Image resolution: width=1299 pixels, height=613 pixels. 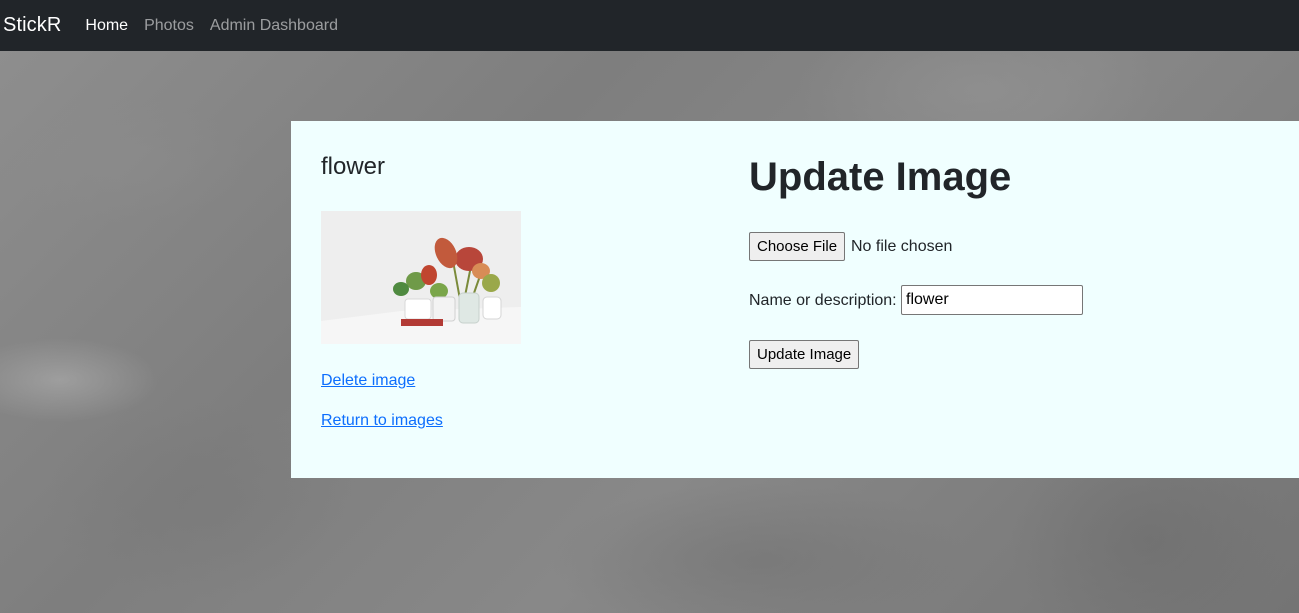 I want to click on nav-link-admin-dashboard: Admin Dashboard, so click(x=274, y=26).